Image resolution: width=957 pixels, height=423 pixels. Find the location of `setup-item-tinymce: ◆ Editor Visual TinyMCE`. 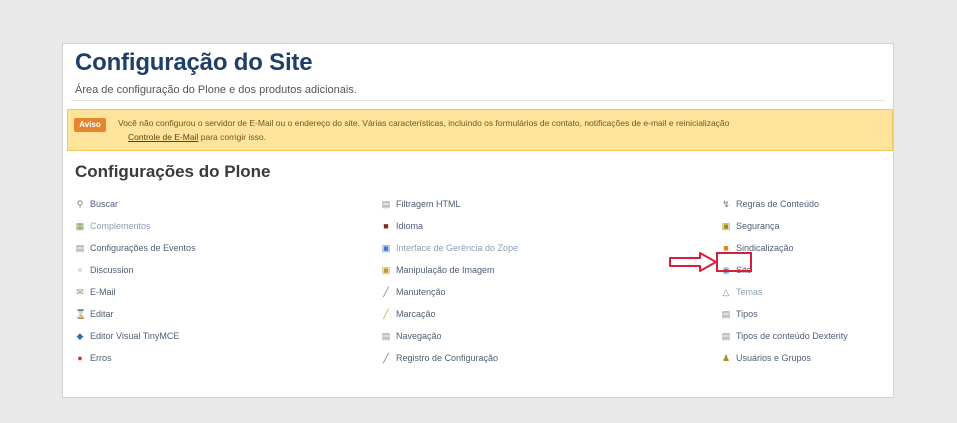

setup-item-tinymce: ◆ Editor Visual TinyMCE is located at coordinates (127, 336).